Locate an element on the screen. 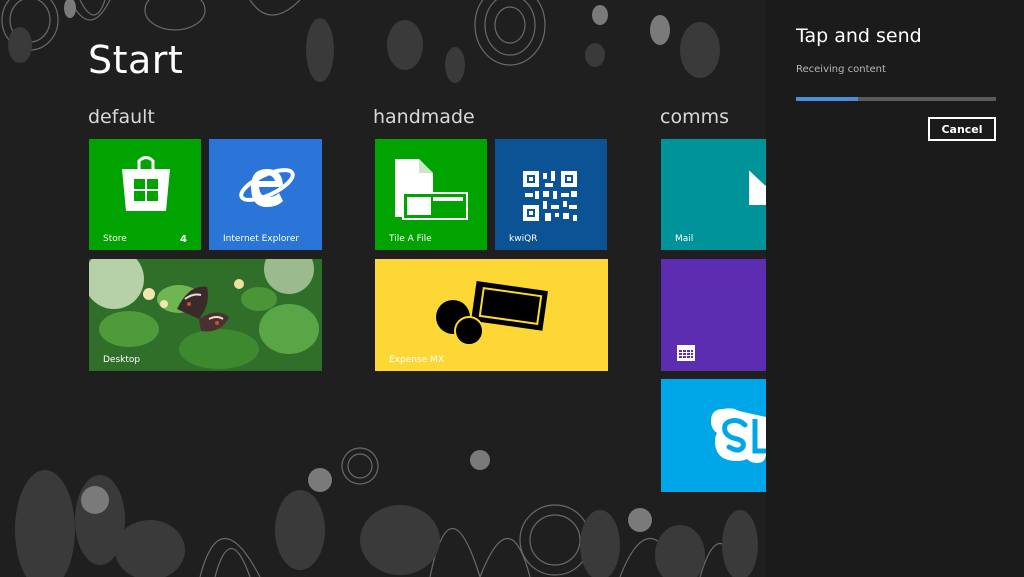  file-tile-icon is located at coordinates (431, 189).